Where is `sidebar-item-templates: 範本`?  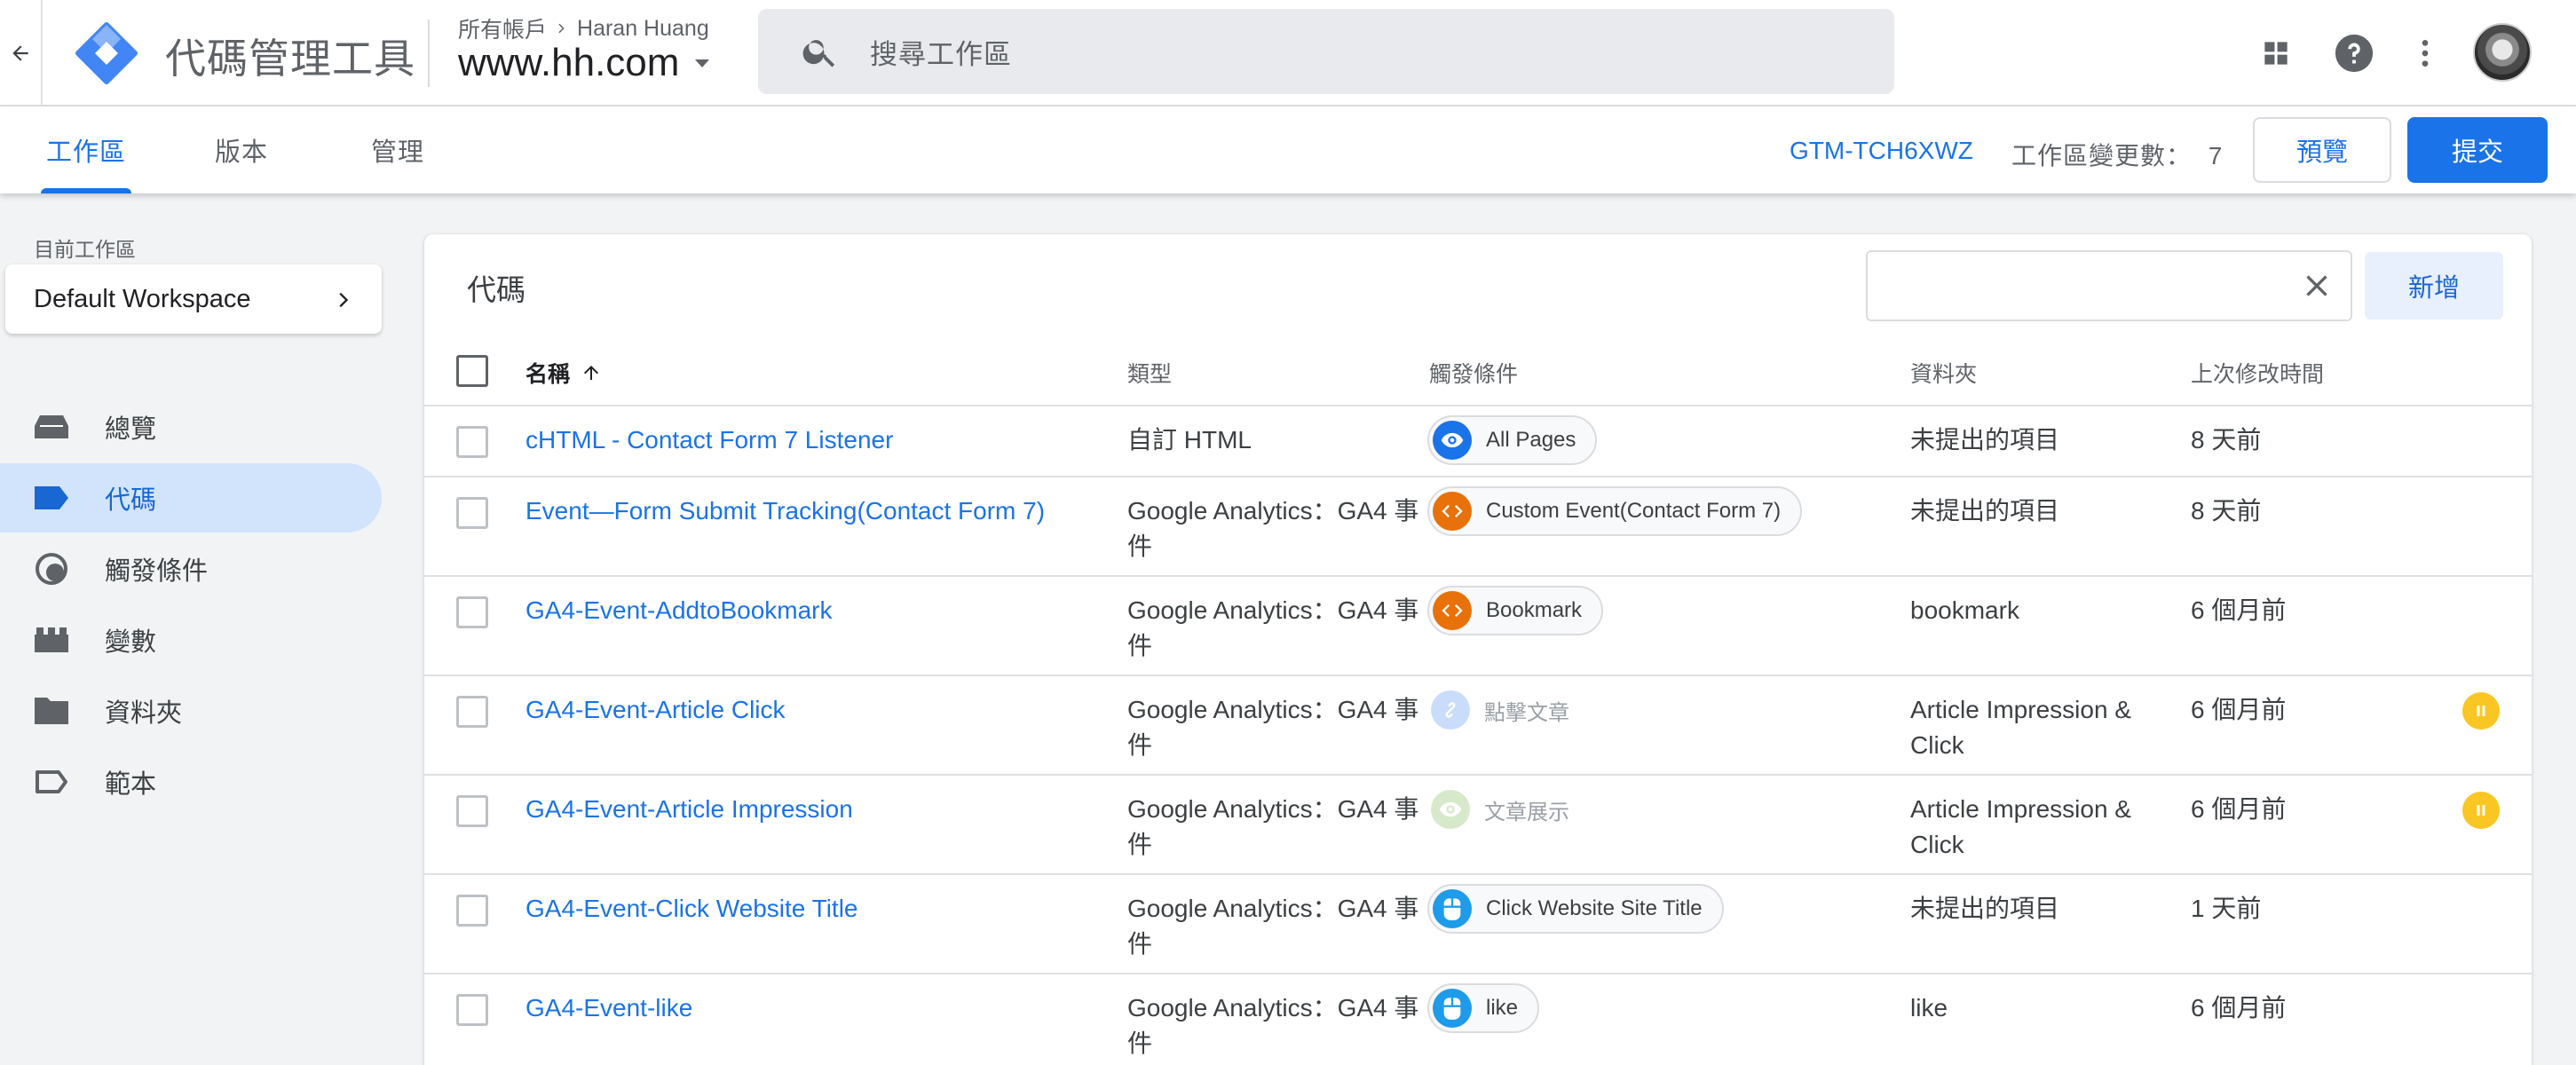 sidebar-item-templates: 範本 is located at coordinates (191, 781).